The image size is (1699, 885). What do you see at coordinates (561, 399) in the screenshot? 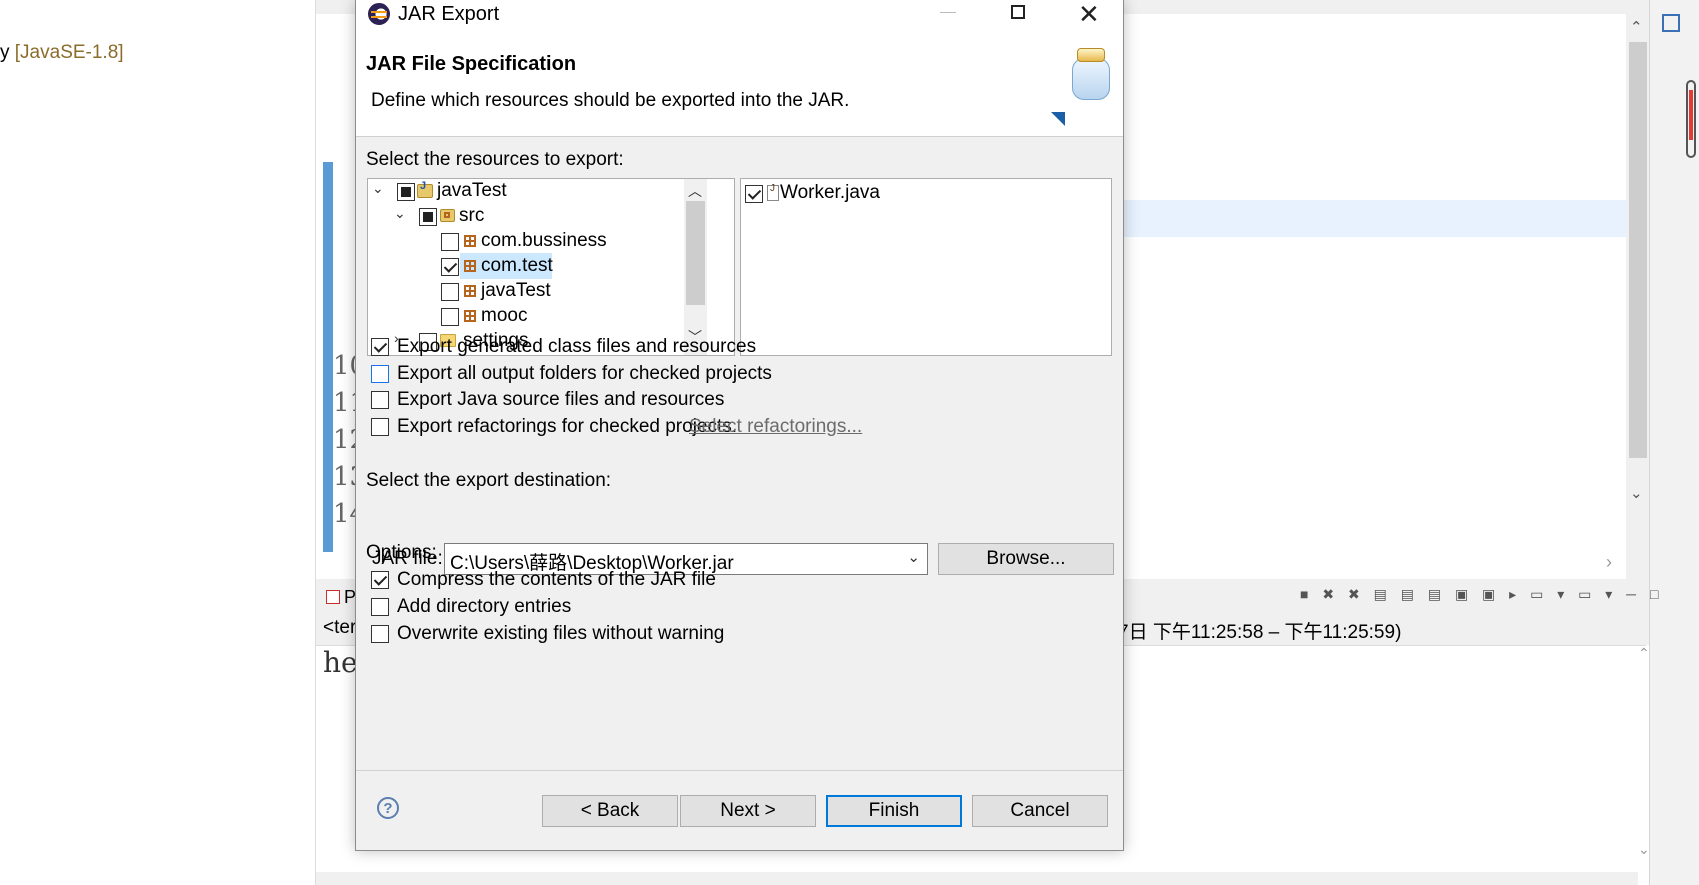
I see `option-label: Export Java source files and resources` at bounding box center [561, 399].